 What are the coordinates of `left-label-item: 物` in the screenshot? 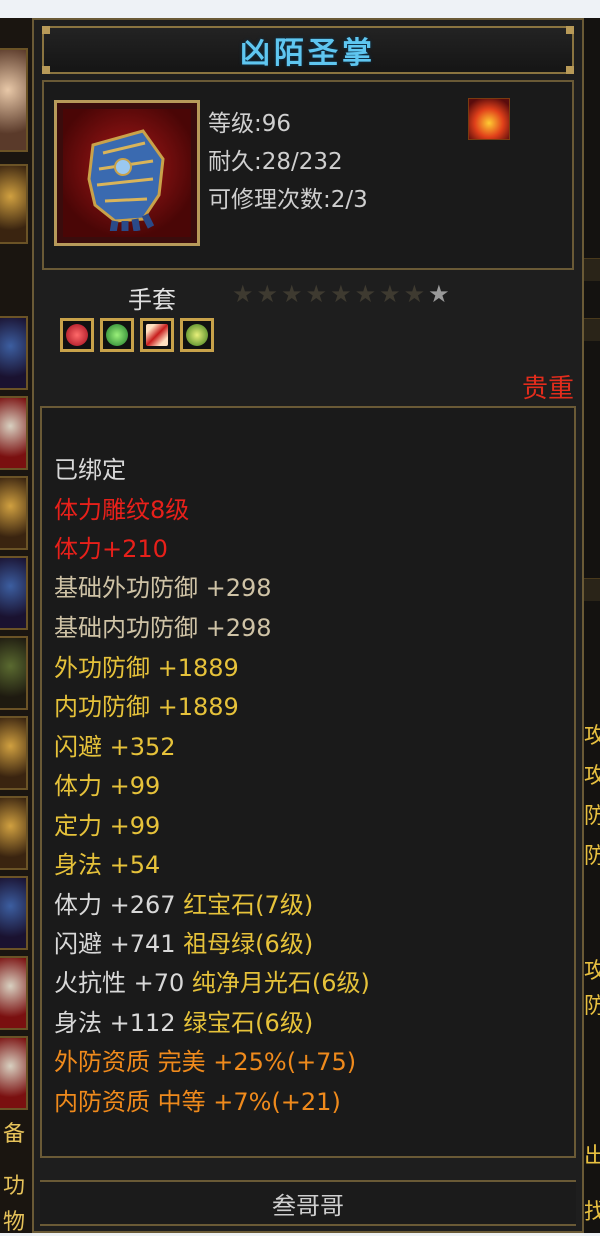 It's located at (14, 1220).